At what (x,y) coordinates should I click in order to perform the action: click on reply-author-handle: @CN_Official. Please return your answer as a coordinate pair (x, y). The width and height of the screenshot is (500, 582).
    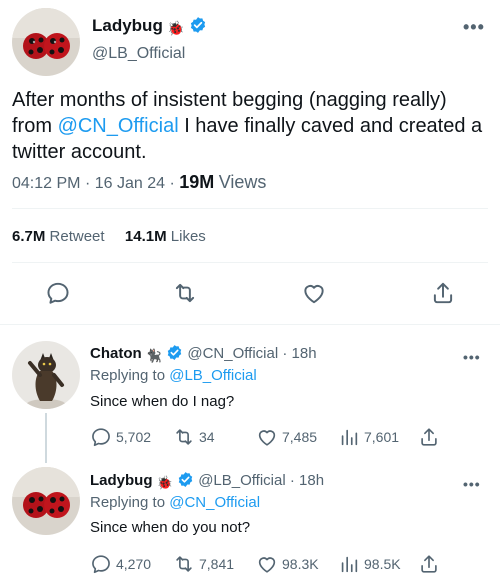
    Looking at the image, I should click on (232, 353).